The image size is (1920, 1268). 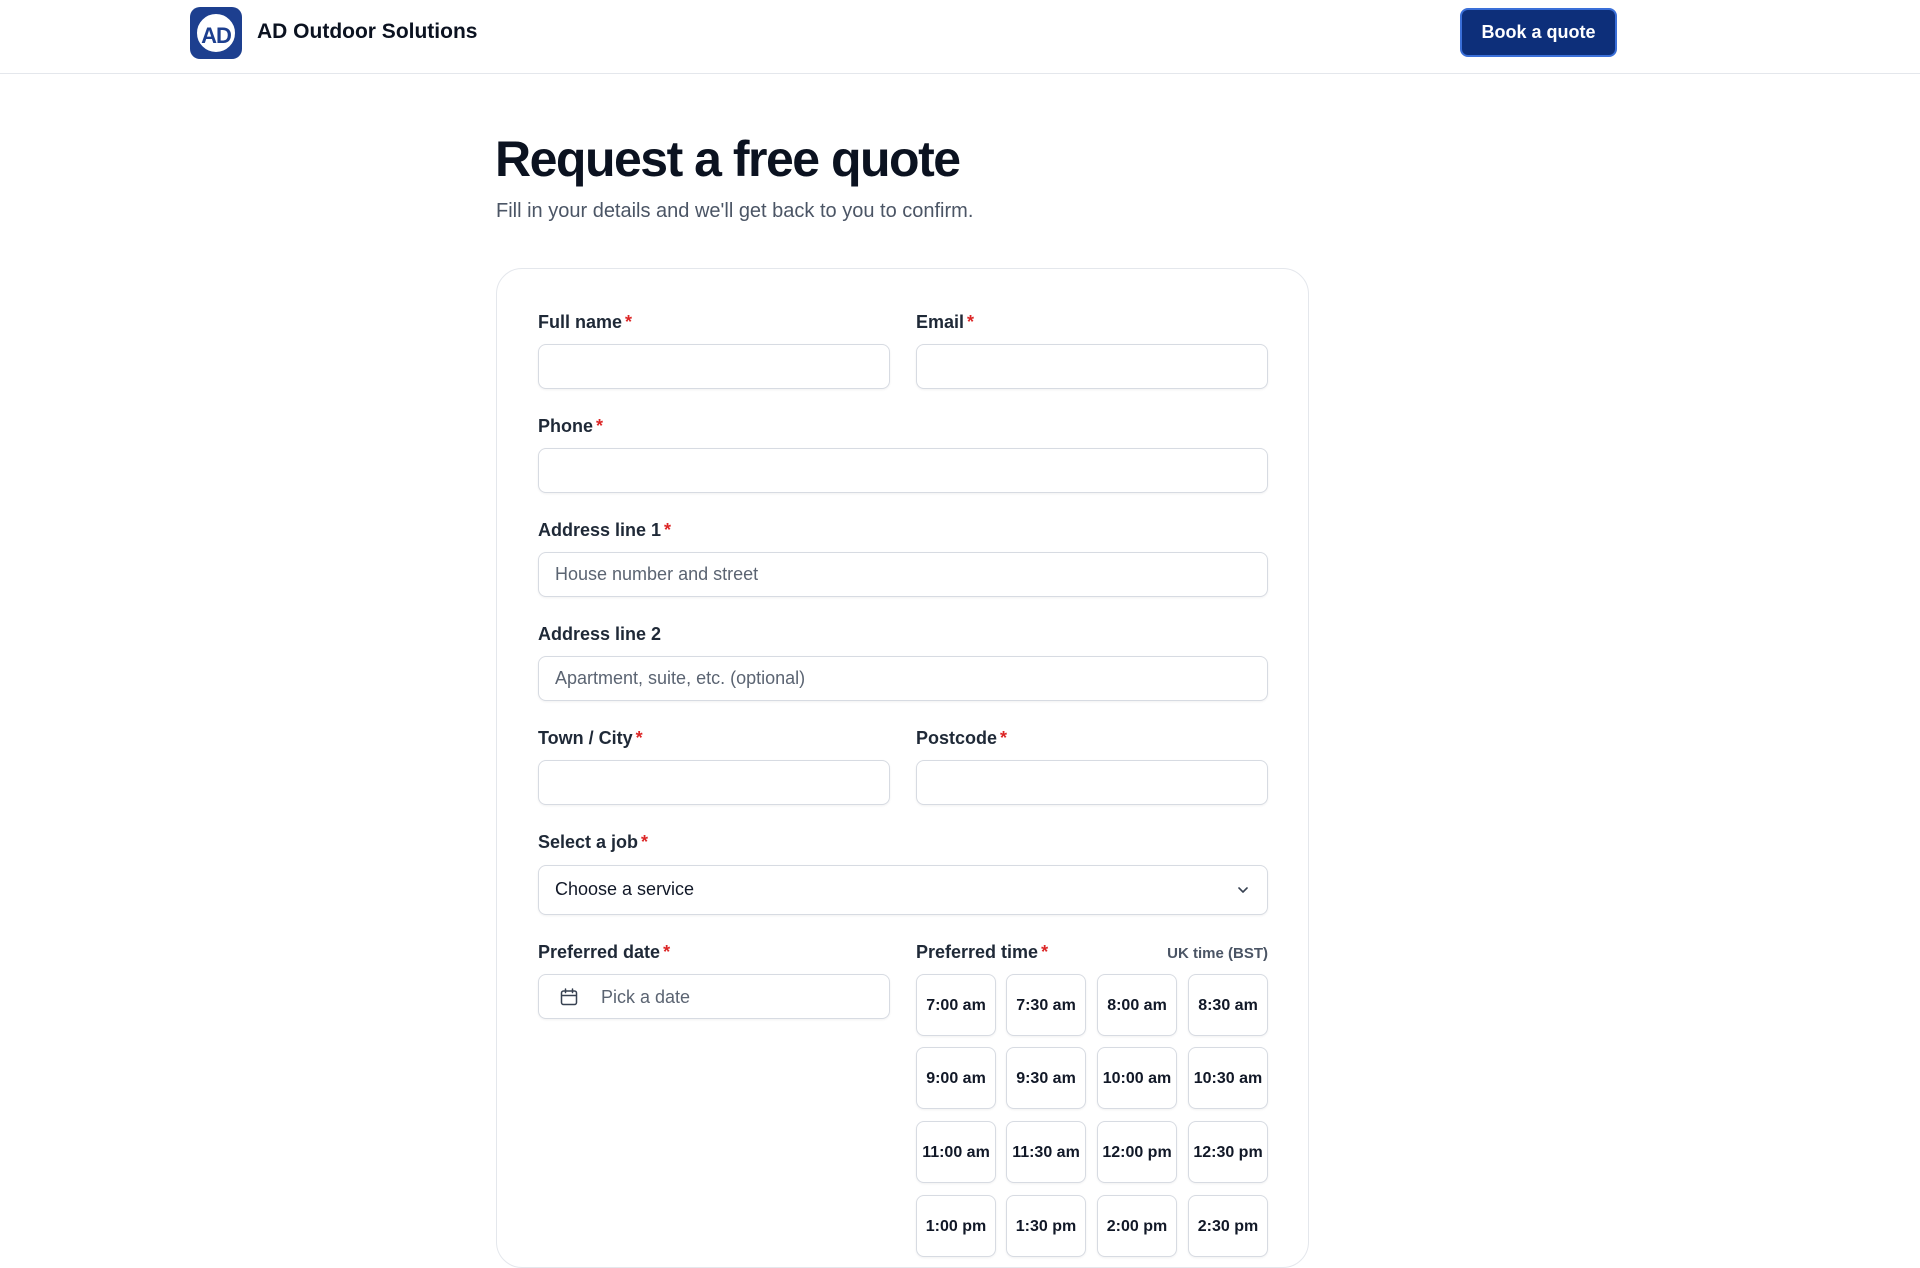 I want to click on phone-label-text: Phone, so click(x=566, y=426).